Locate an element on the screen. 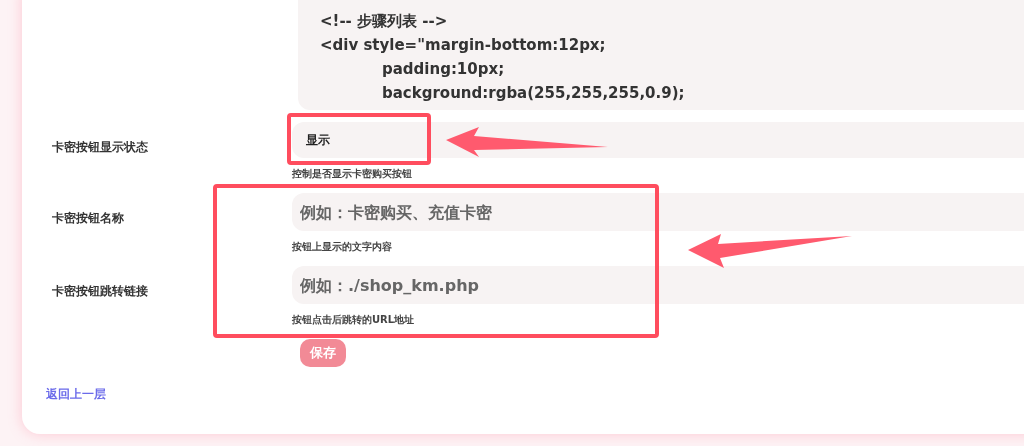 Image resolution: width=1024 pixels, height=446 pixels. code-line: <div style="margin-bottom:12px; is located at coordinates (463, 45).